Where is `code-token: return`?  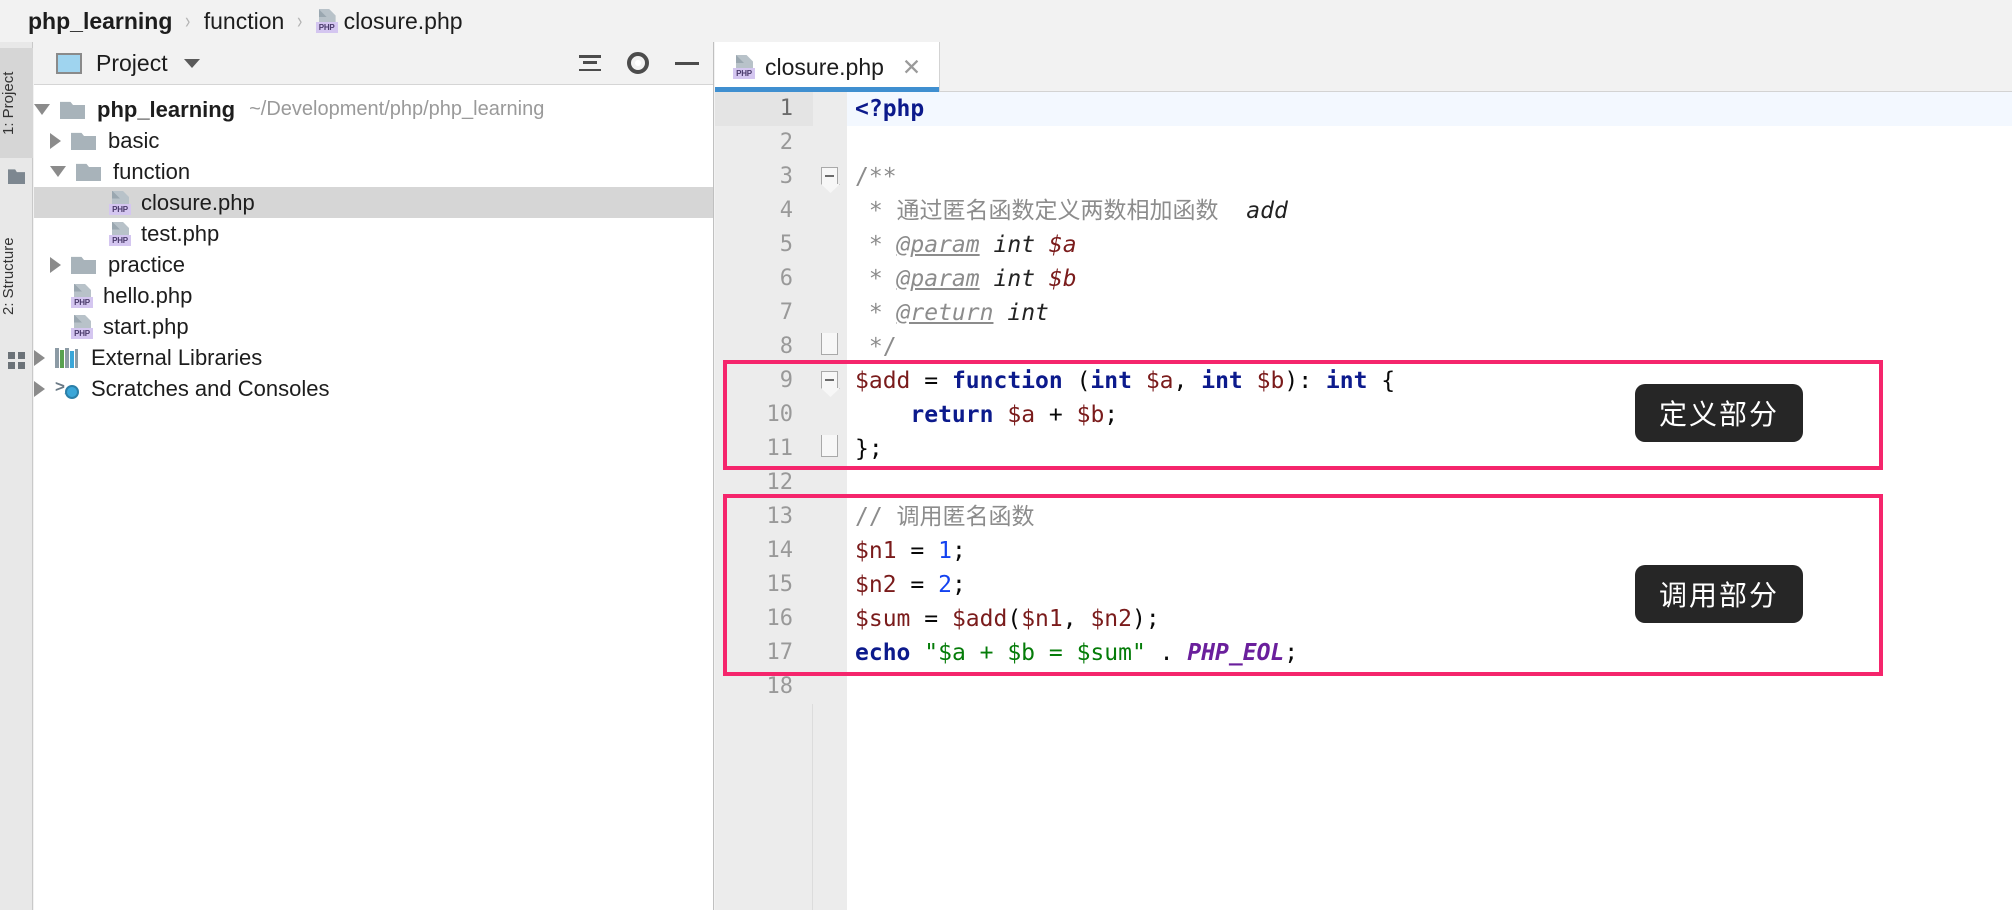 code-token: return is located at coordinates (952, 415).